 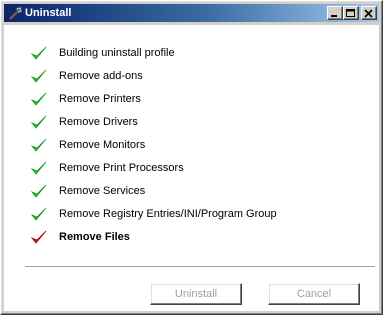 I want to click on step-label: Remove Drivers, so click(x=98, y=122).